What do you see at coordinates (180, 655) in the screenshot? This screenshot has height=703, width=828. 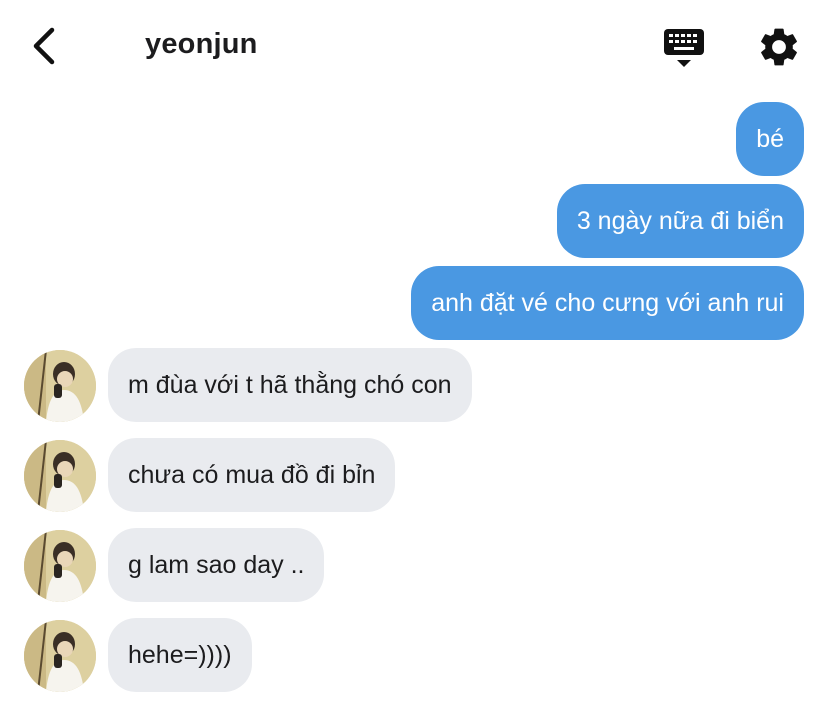 I see `incoming-message: hehe=))))` at bounding box center [180, 655].